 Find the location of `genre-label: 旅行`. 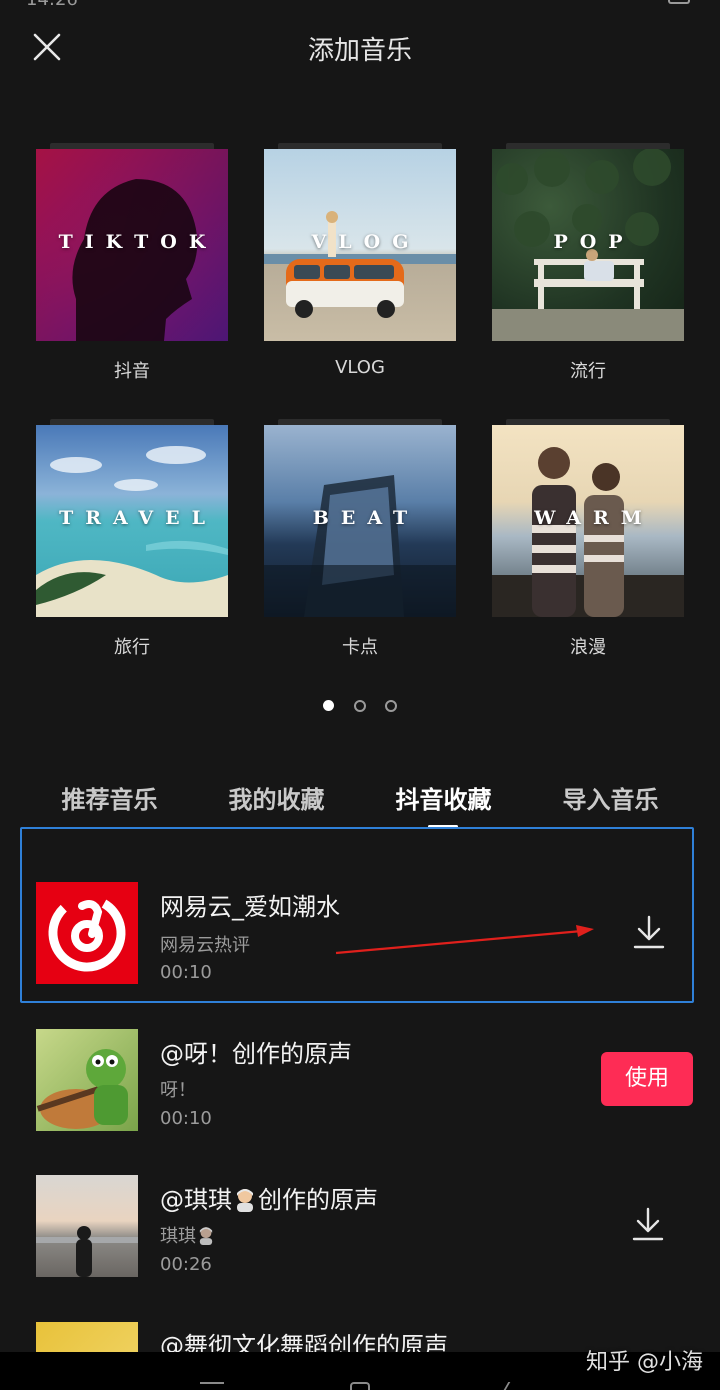

genre-label: 旅行 is located at coordinates (132, 647).